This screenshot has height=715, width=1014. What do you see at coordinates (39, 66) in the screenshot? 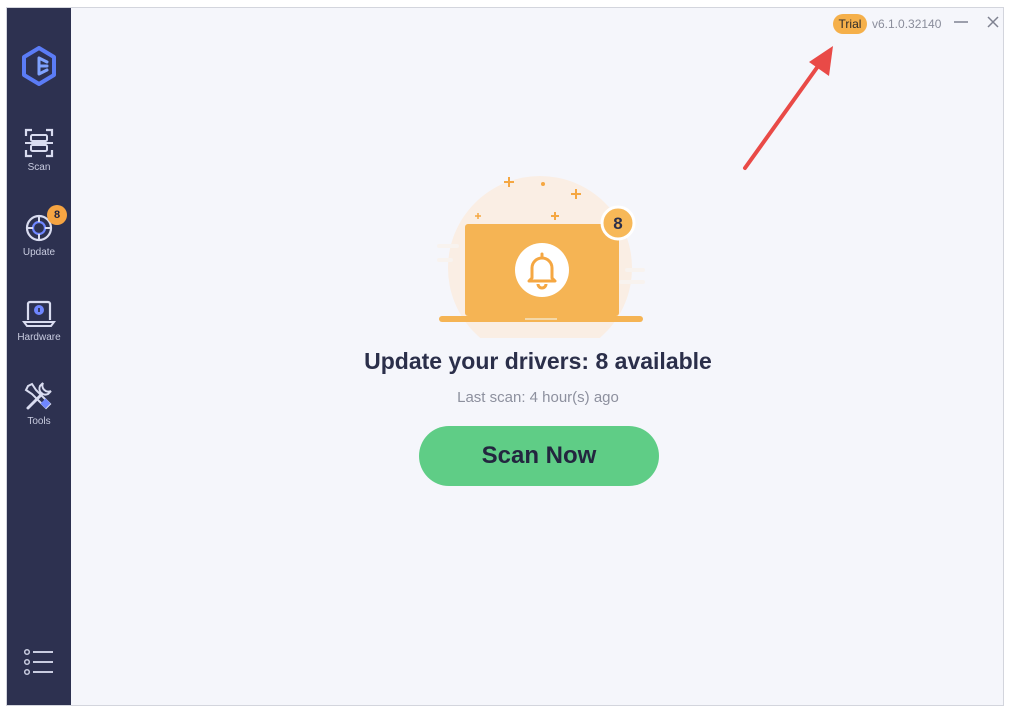
I see `app-logo-icon` at bounding box center [39, 66].